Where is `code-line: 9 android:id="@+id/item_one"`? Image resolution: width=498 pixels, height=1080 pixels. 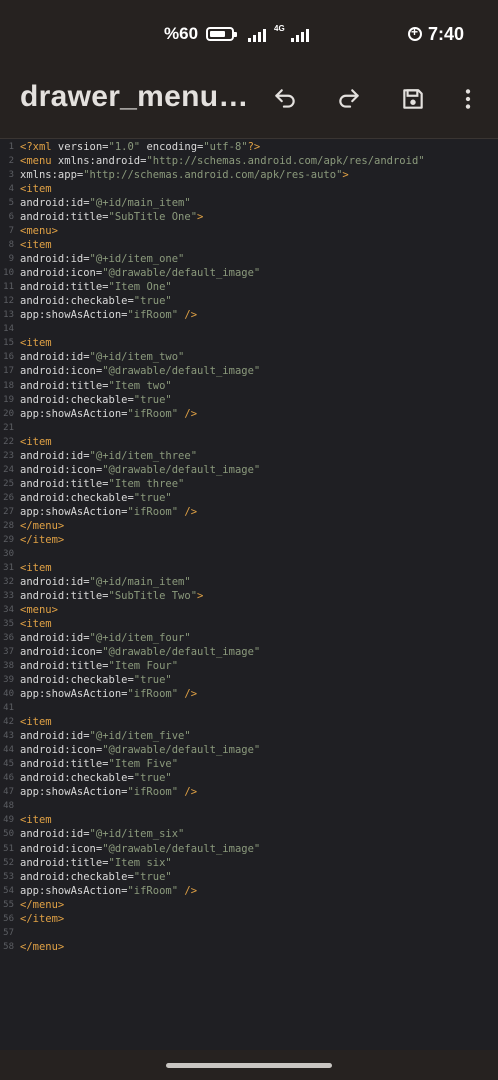 code-line: 9 android:id="@+id/item_one" is located at coordinates (249, 259).